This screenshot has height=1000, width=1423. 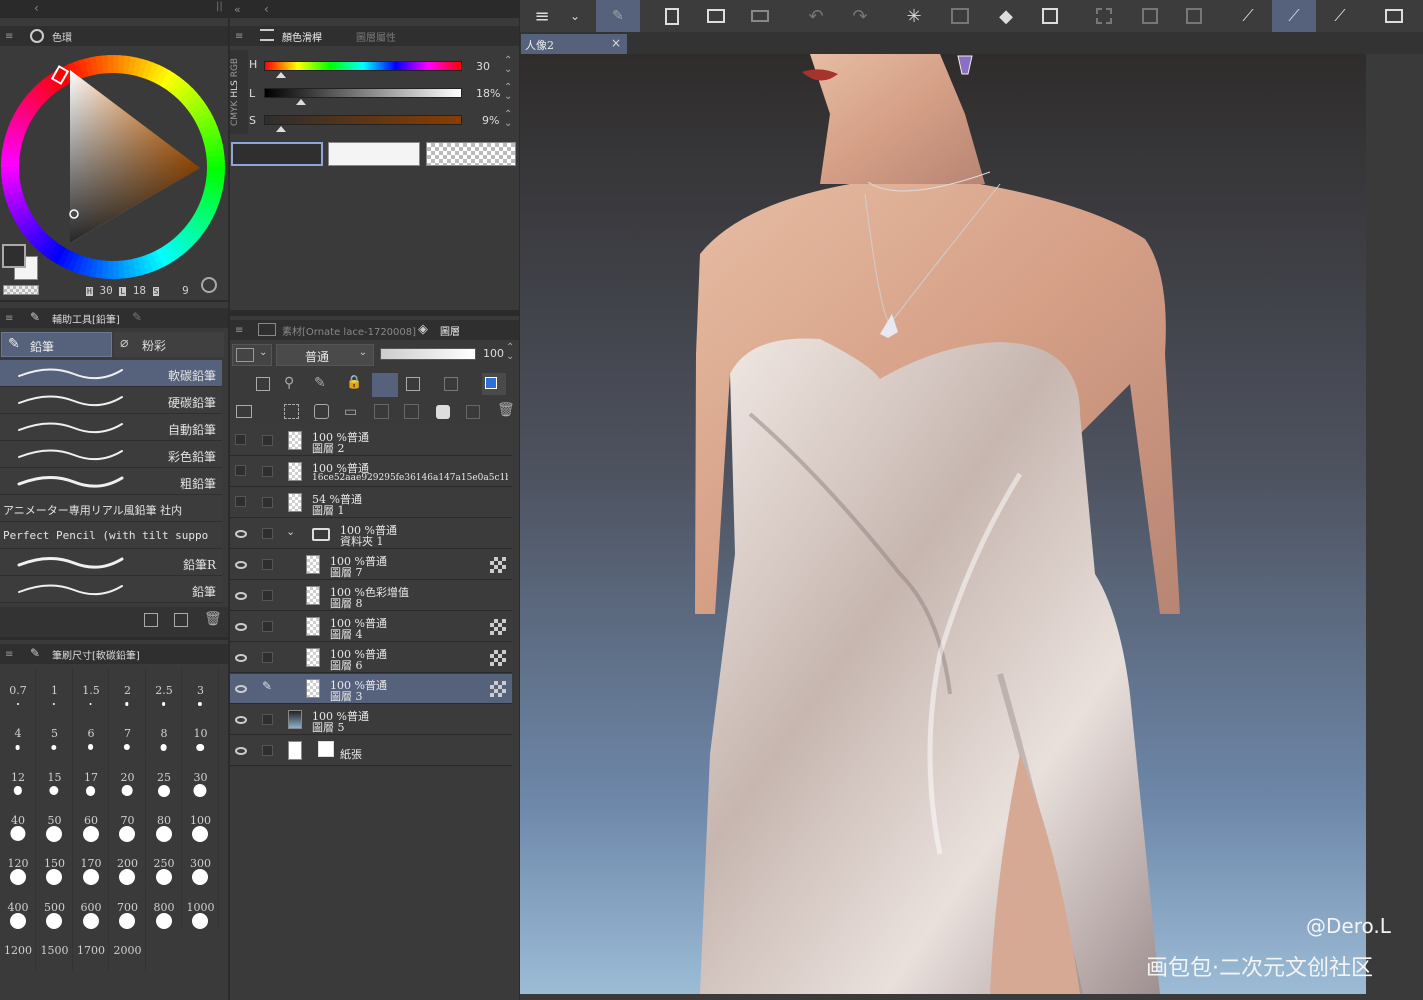 What do you see at coordinates (471, 154) in the screenshot?
I see `transparent-color-bar` at bounding box center [471, 154].